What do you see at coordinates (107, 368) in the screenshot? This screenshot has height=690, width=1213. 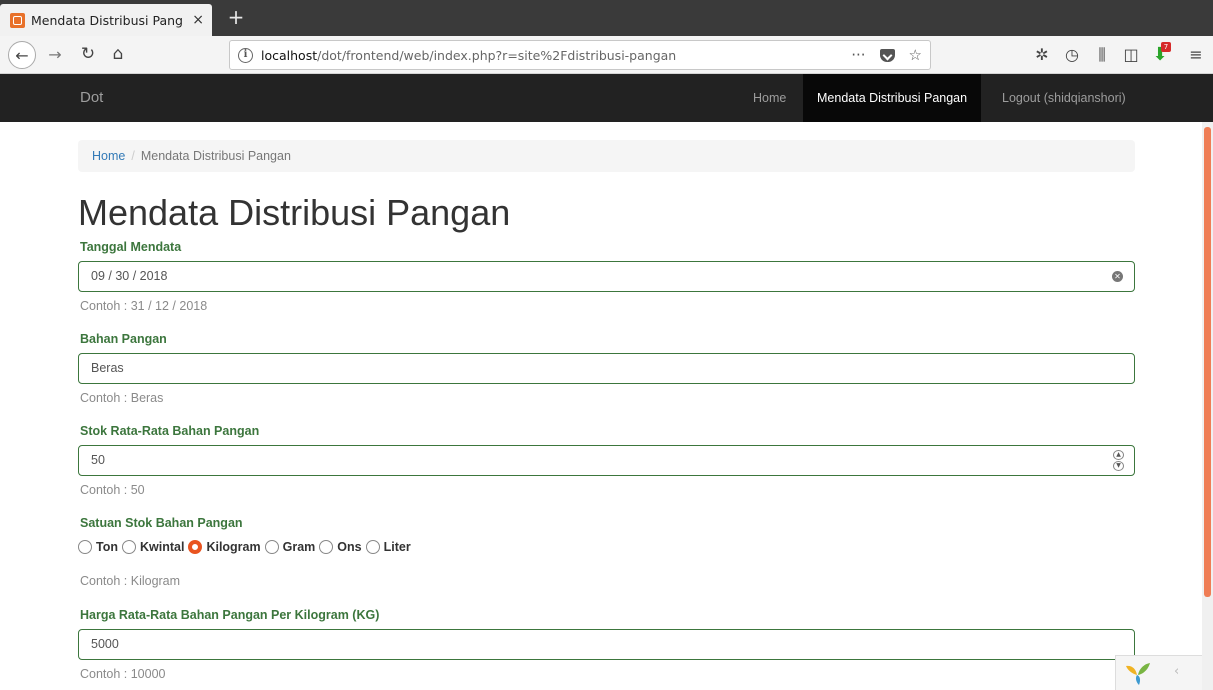 I see `bahan-value: Beras` at bounding box center [107, 368].